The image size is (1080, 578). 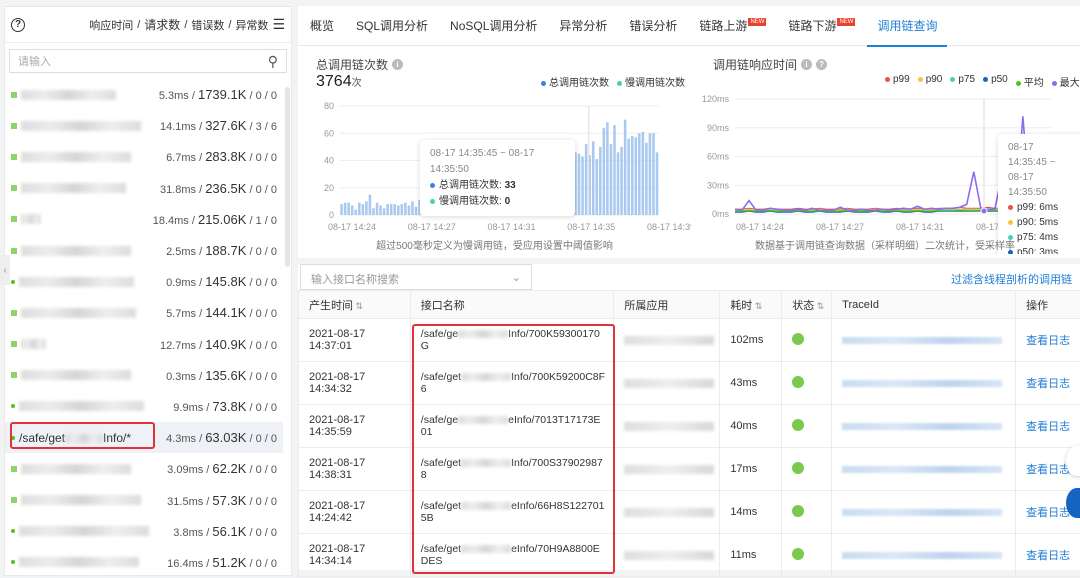 What do you see at coordinates (1011, 279) in the screenshot?
I see `filter-thread-profiling-link: 过滤含线程剖析的调用链` at bounding box center [1011, 279].